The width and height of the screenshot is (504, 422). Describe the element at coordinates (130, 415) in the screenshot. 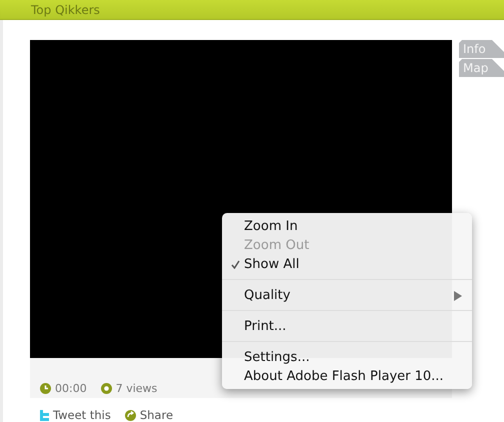

I see `share-icon` at that location.